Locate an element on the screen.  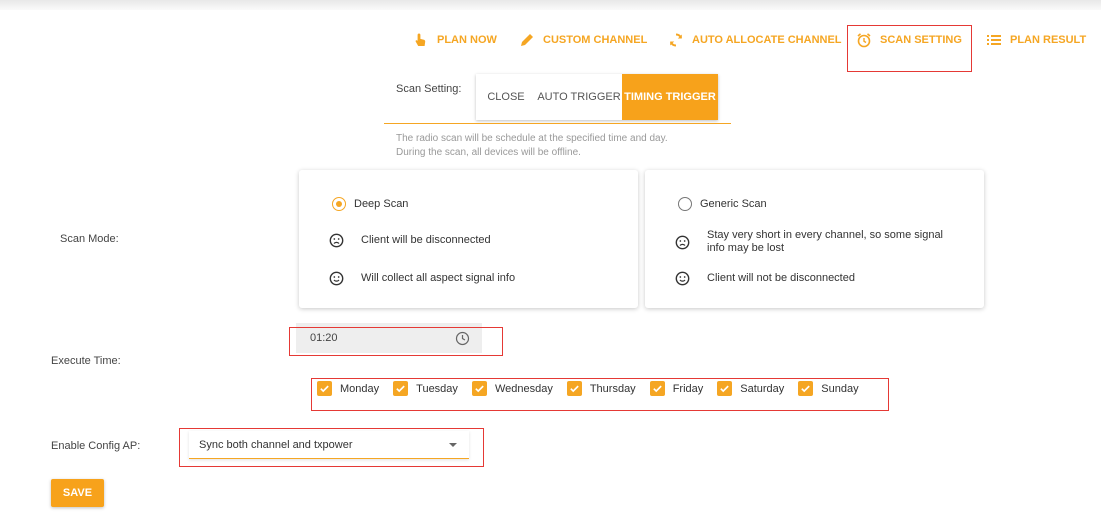
scan-setting-toggle-group: CLOSE AUTO TRIGGER TIMING TRIGGER is located at coordinates (597, 97).